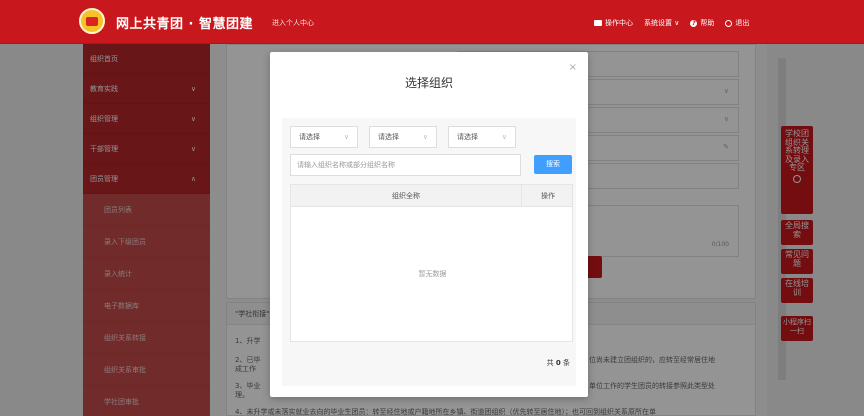  I want to click on search-button: 搜索, so click(553, 164).